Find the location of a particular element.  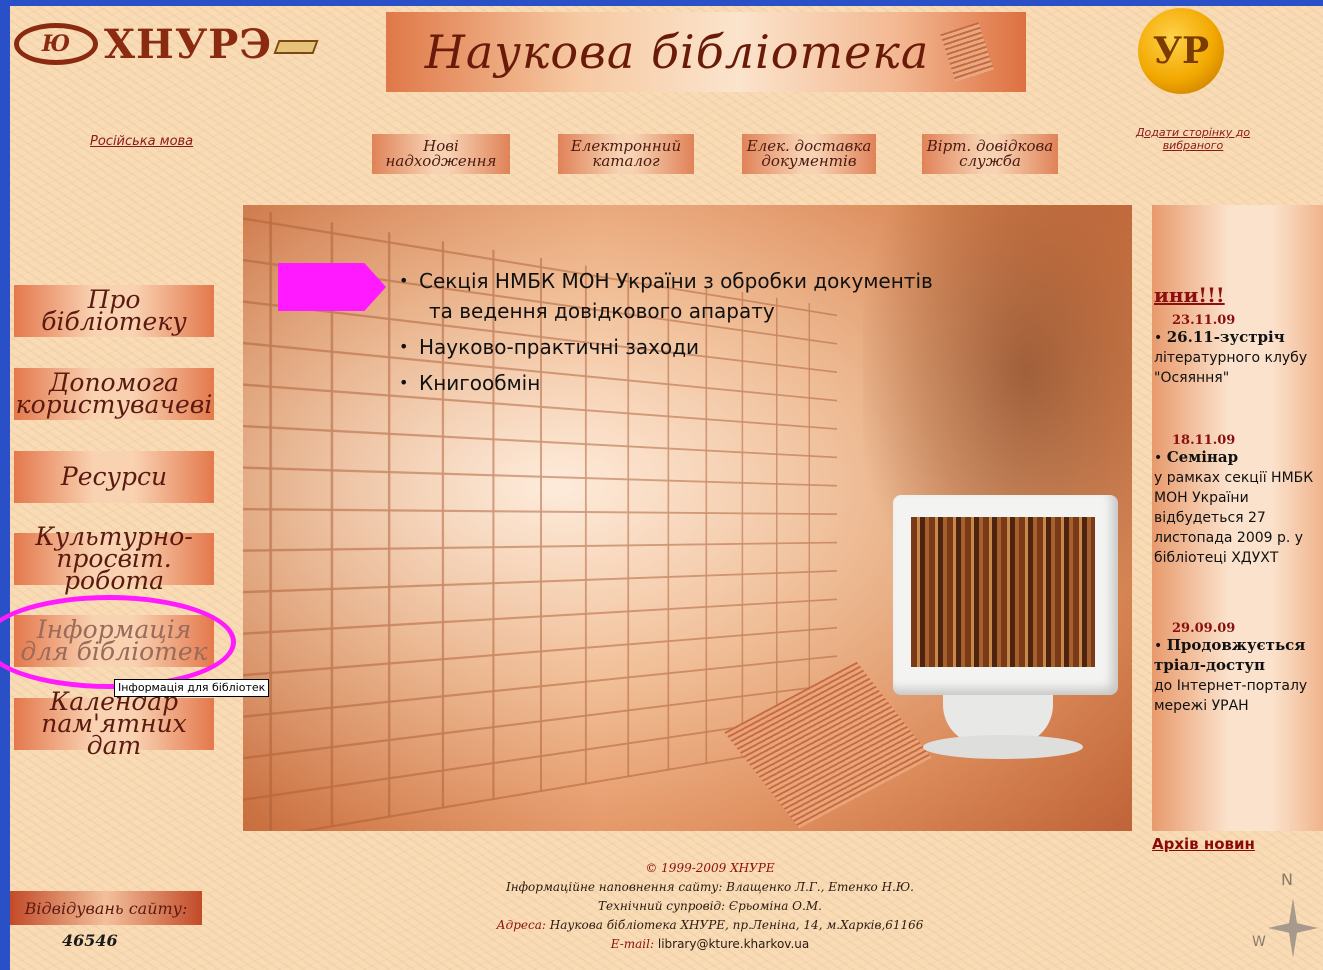

news-title: 26.11-зустріч is located at coordinates (1226, 337).